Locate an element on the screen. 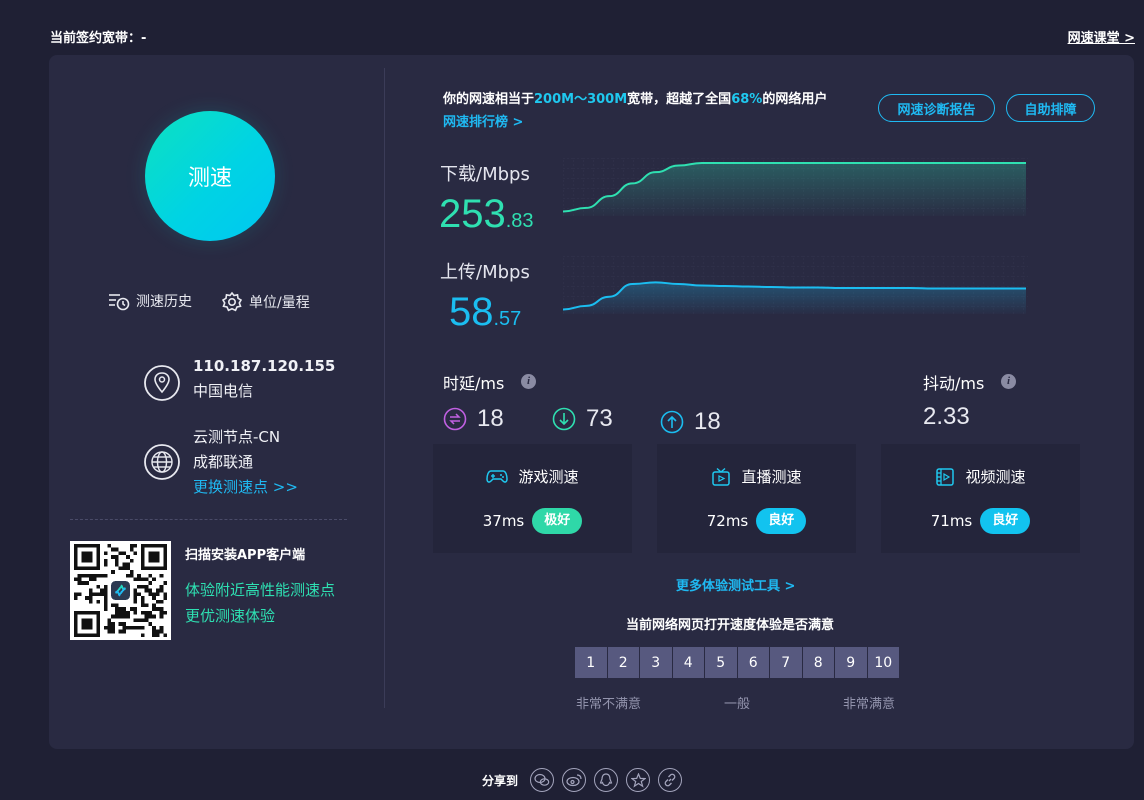 Image resolution: width=1144 pixels, height=800 pixels. video-latency: 71ms is located at coordinates (951, 521).